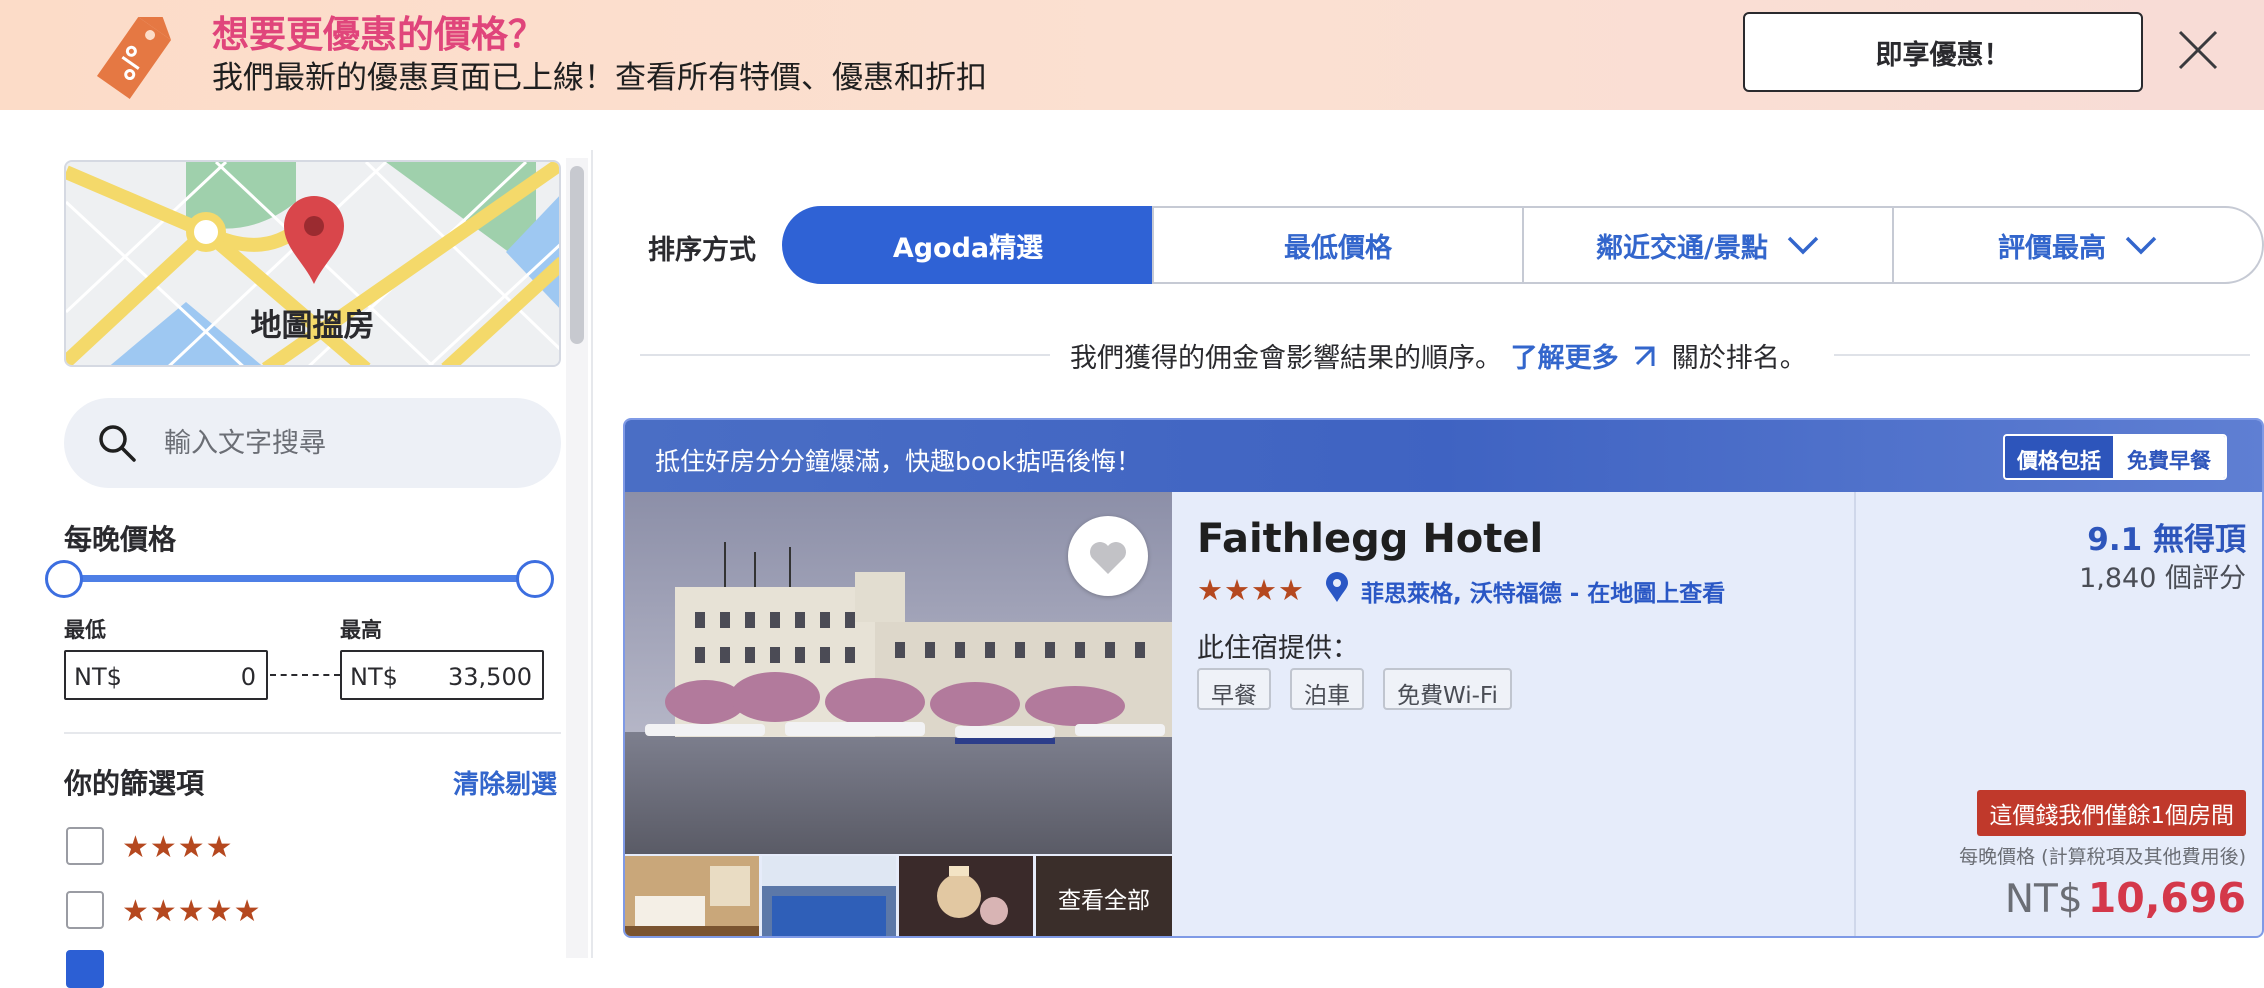 The image size is (2264, 988). Describe the element at coordinates (1443, 456) in the screenshot. I see `card-header: 抵住好房分分鐘爆滿，快趣book掂唔後悔！ 價格包括 免費早餐` at that location.